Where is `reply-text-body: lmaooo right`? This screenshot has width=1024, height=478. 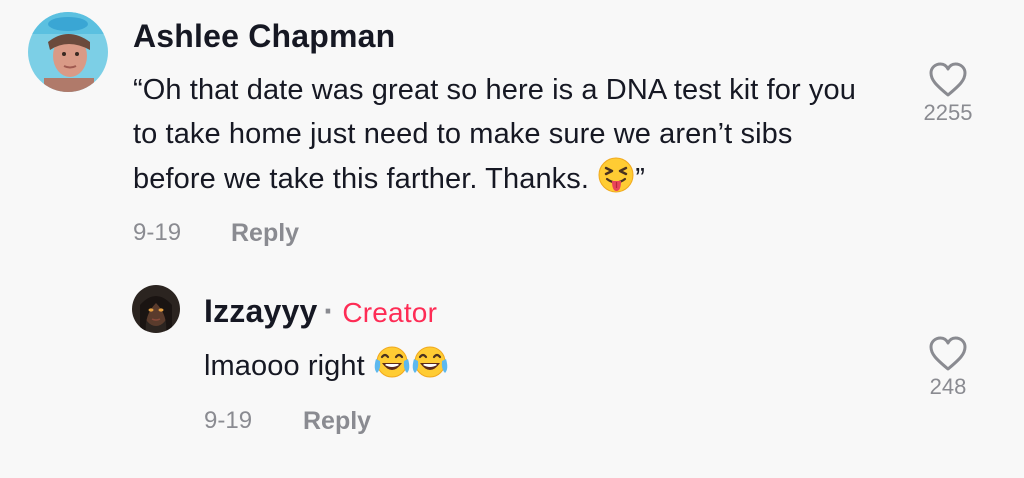 reply-text-body: lmaooo right is located at coordinates (284, 366).